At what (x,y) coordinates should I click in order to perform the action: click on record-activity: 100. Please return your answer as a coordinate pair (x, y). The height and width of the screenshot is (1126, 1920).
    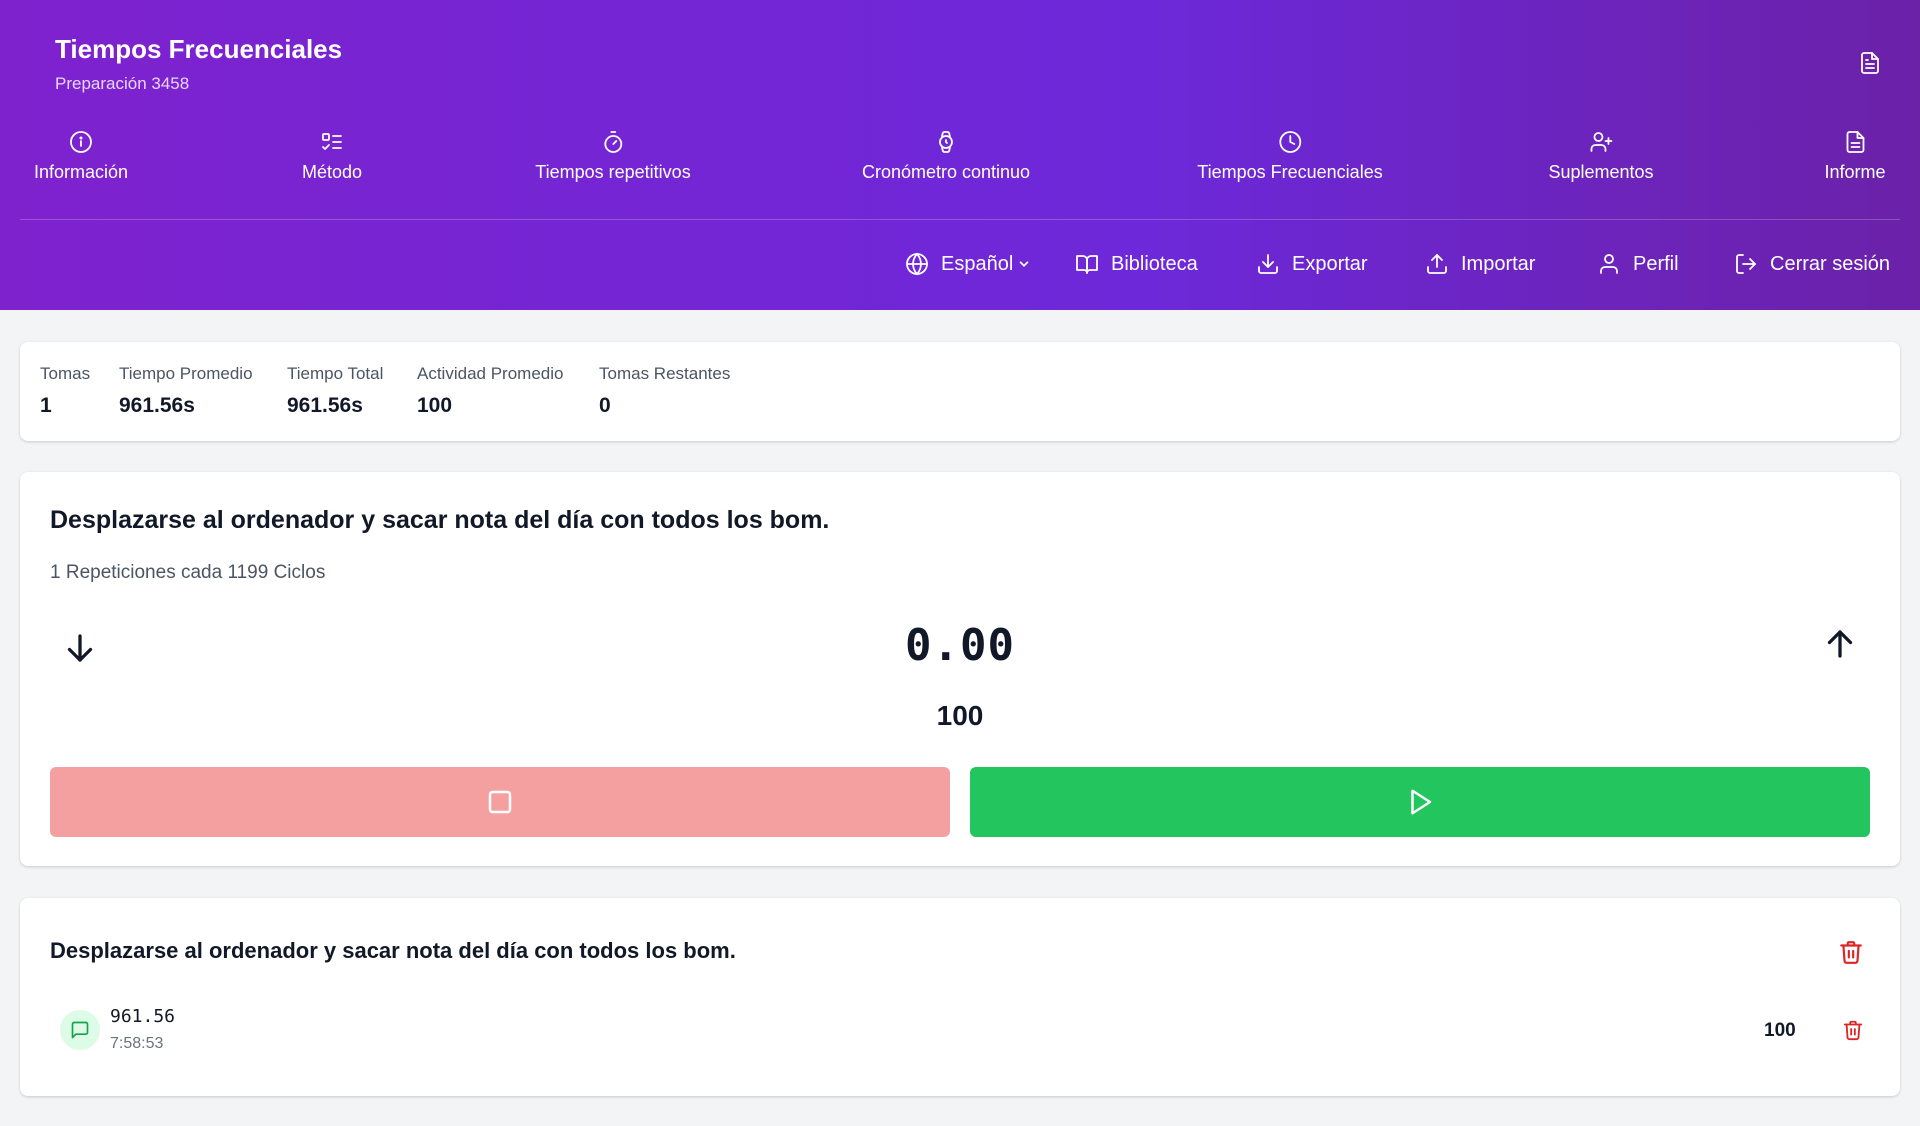
    Looking at the image, I should click on (1780, 1030).